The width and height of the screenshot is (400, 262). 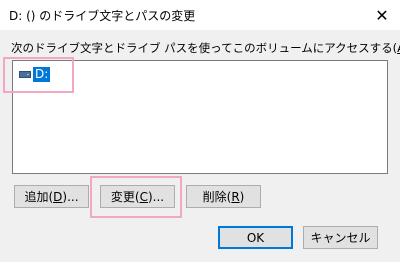 What do you see at coordinates (200, 15) in the screenshot?
I see `title-bar: D: () のドライブ文字とパスの変更 ✕` at bounding box center [200, 15].